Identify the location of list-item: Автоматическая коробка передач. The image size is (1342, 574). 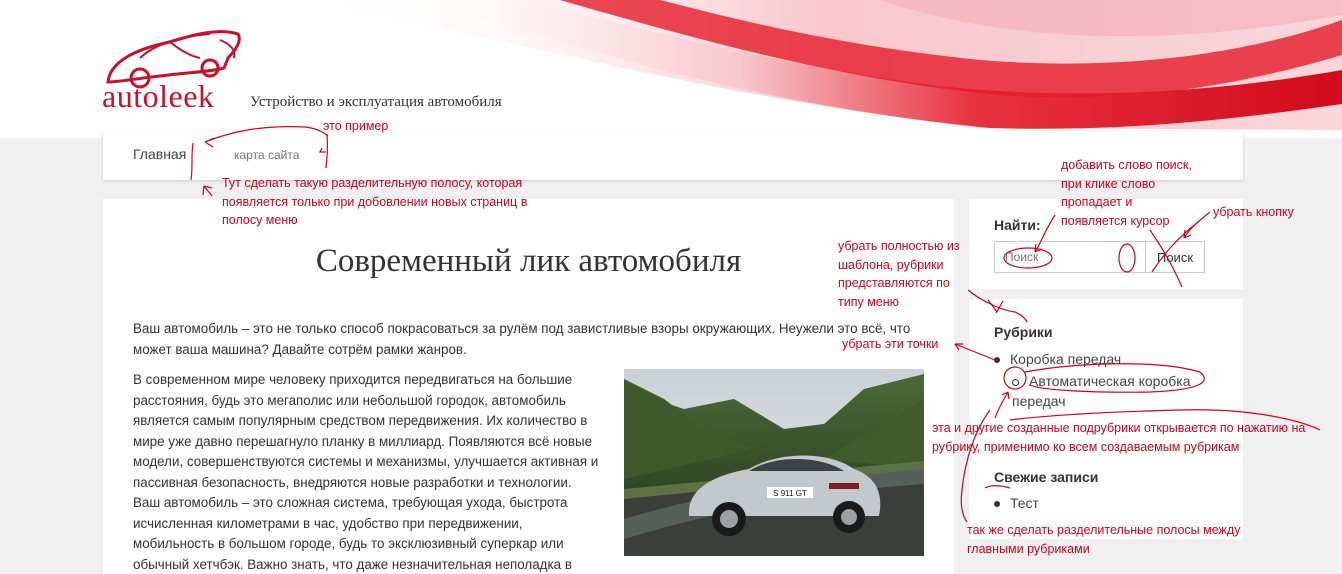
(1112, 391).